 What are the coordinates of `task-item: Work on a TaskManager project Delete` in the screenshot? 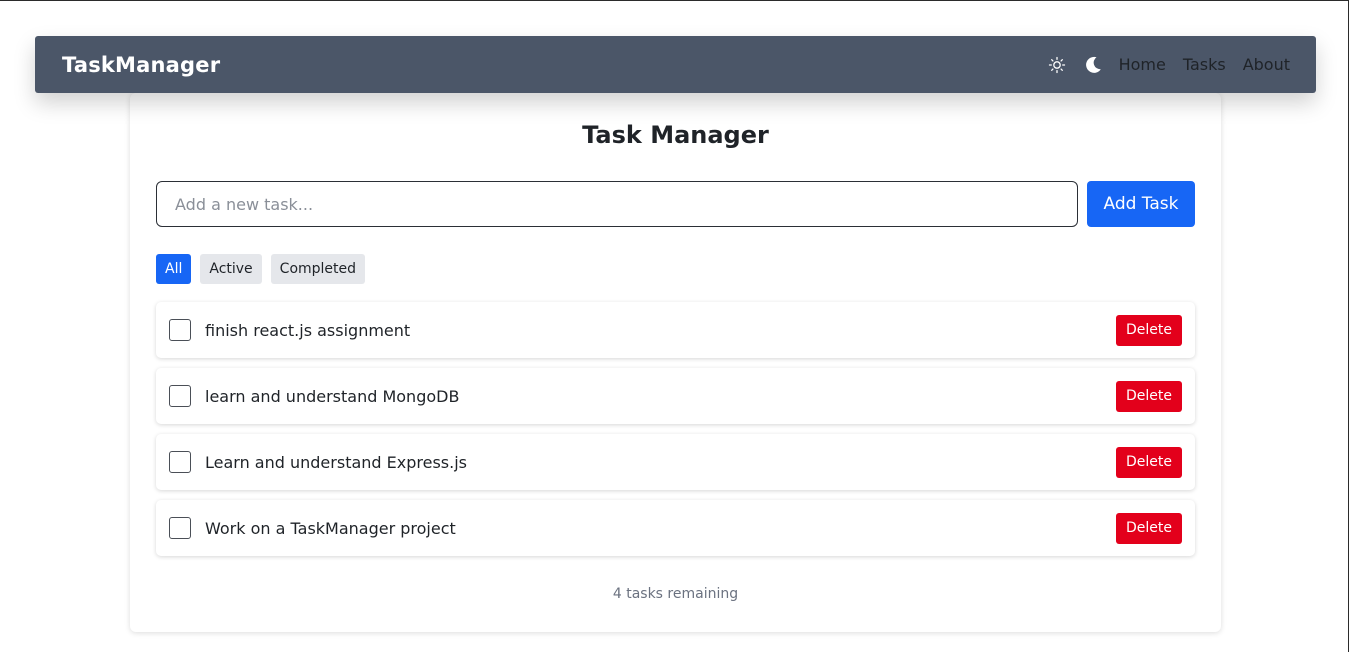 It's located at (675, 528).